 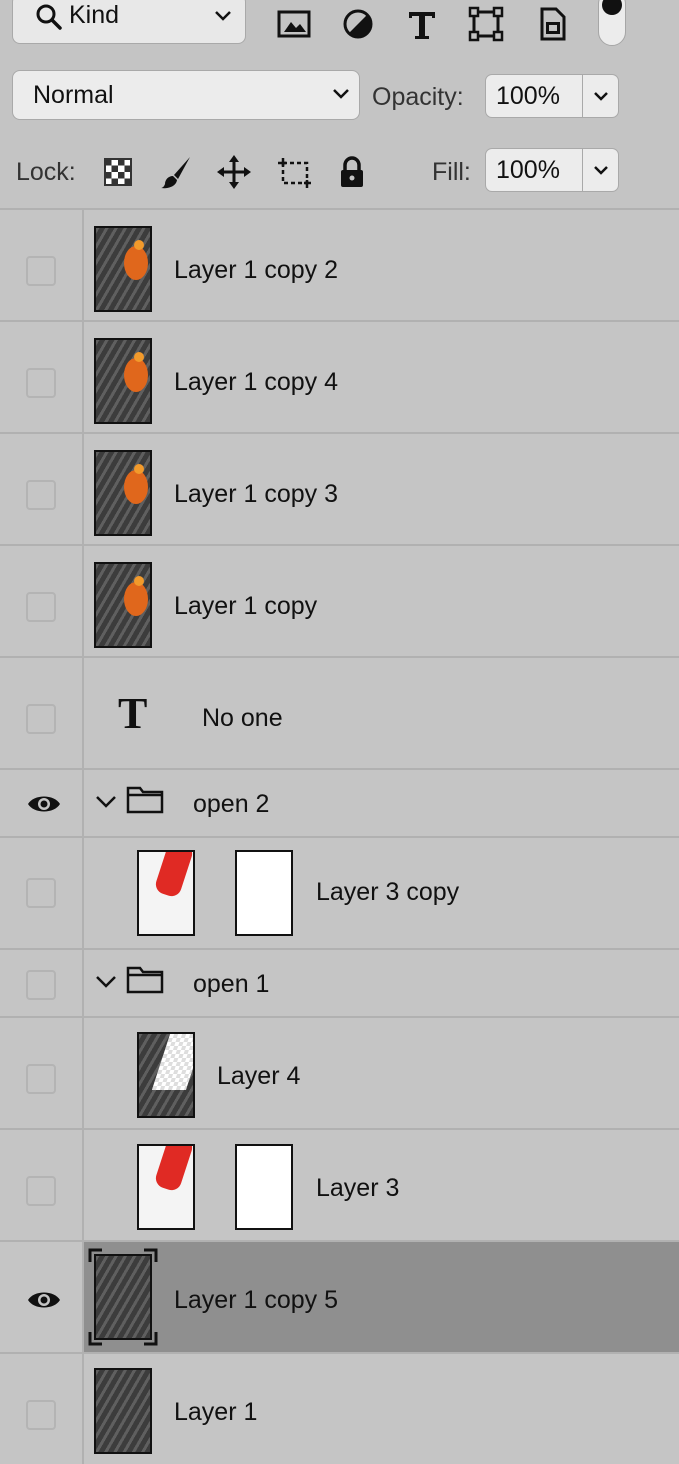 What do you see at coordinates (259, 1076) in the screenshot?
I see `layer-name: Layer 4` at bounding box center [259, 1076].